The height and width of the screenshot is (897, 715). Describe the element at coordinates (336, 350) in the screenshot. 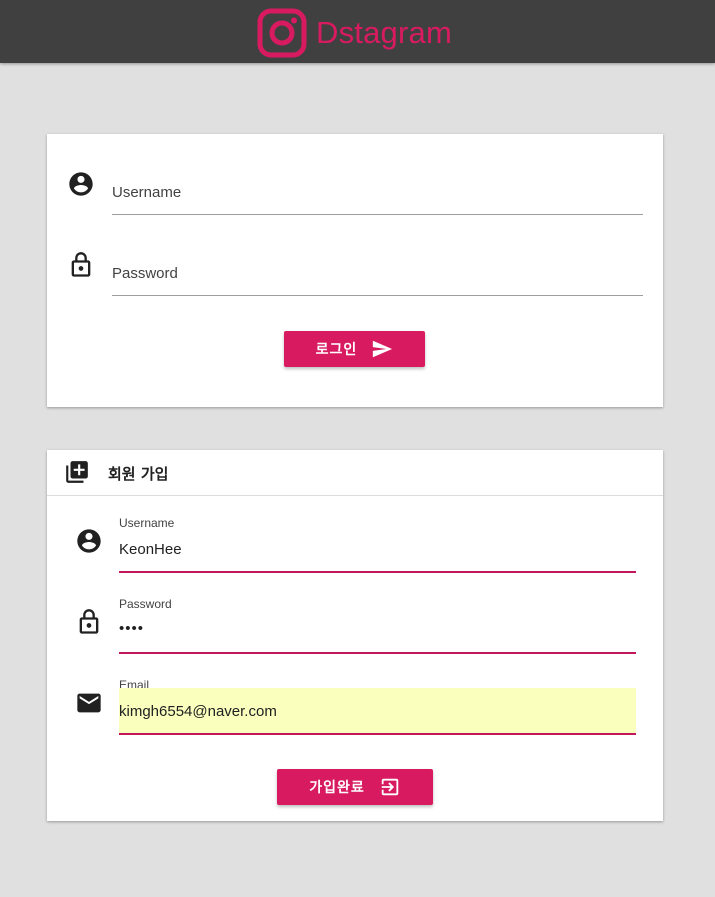

I see `login-button-label: 로그인` at that location.